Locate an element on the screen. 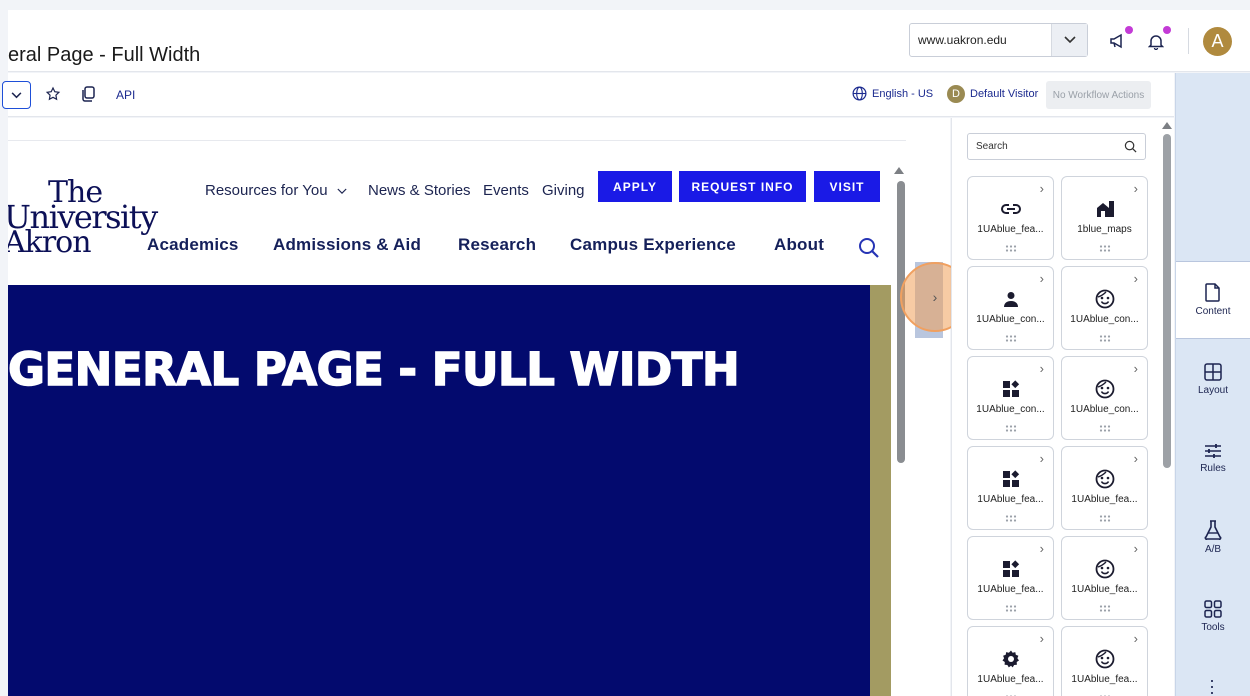  hero-title: GENERAL PAGE - FULL WIDTH is located at coordinates (374, 369).